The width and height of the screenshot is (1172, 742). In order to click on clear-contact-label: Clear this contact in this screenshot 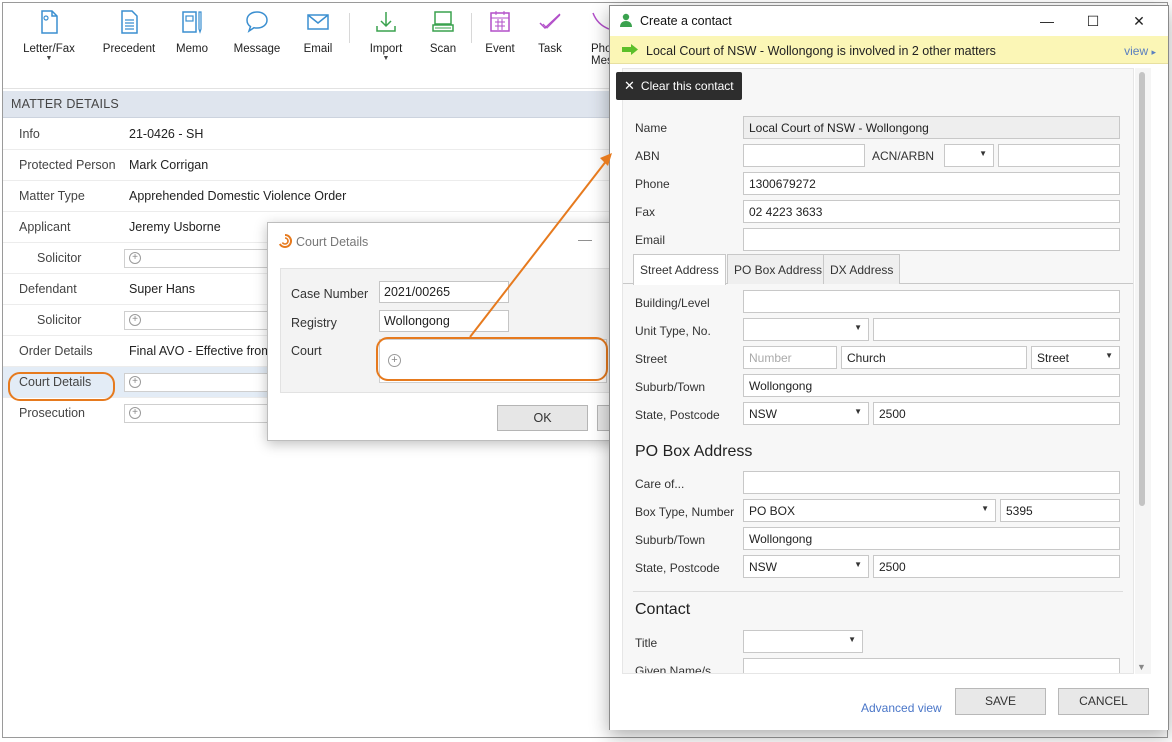, I will do `click(687, 86)`.